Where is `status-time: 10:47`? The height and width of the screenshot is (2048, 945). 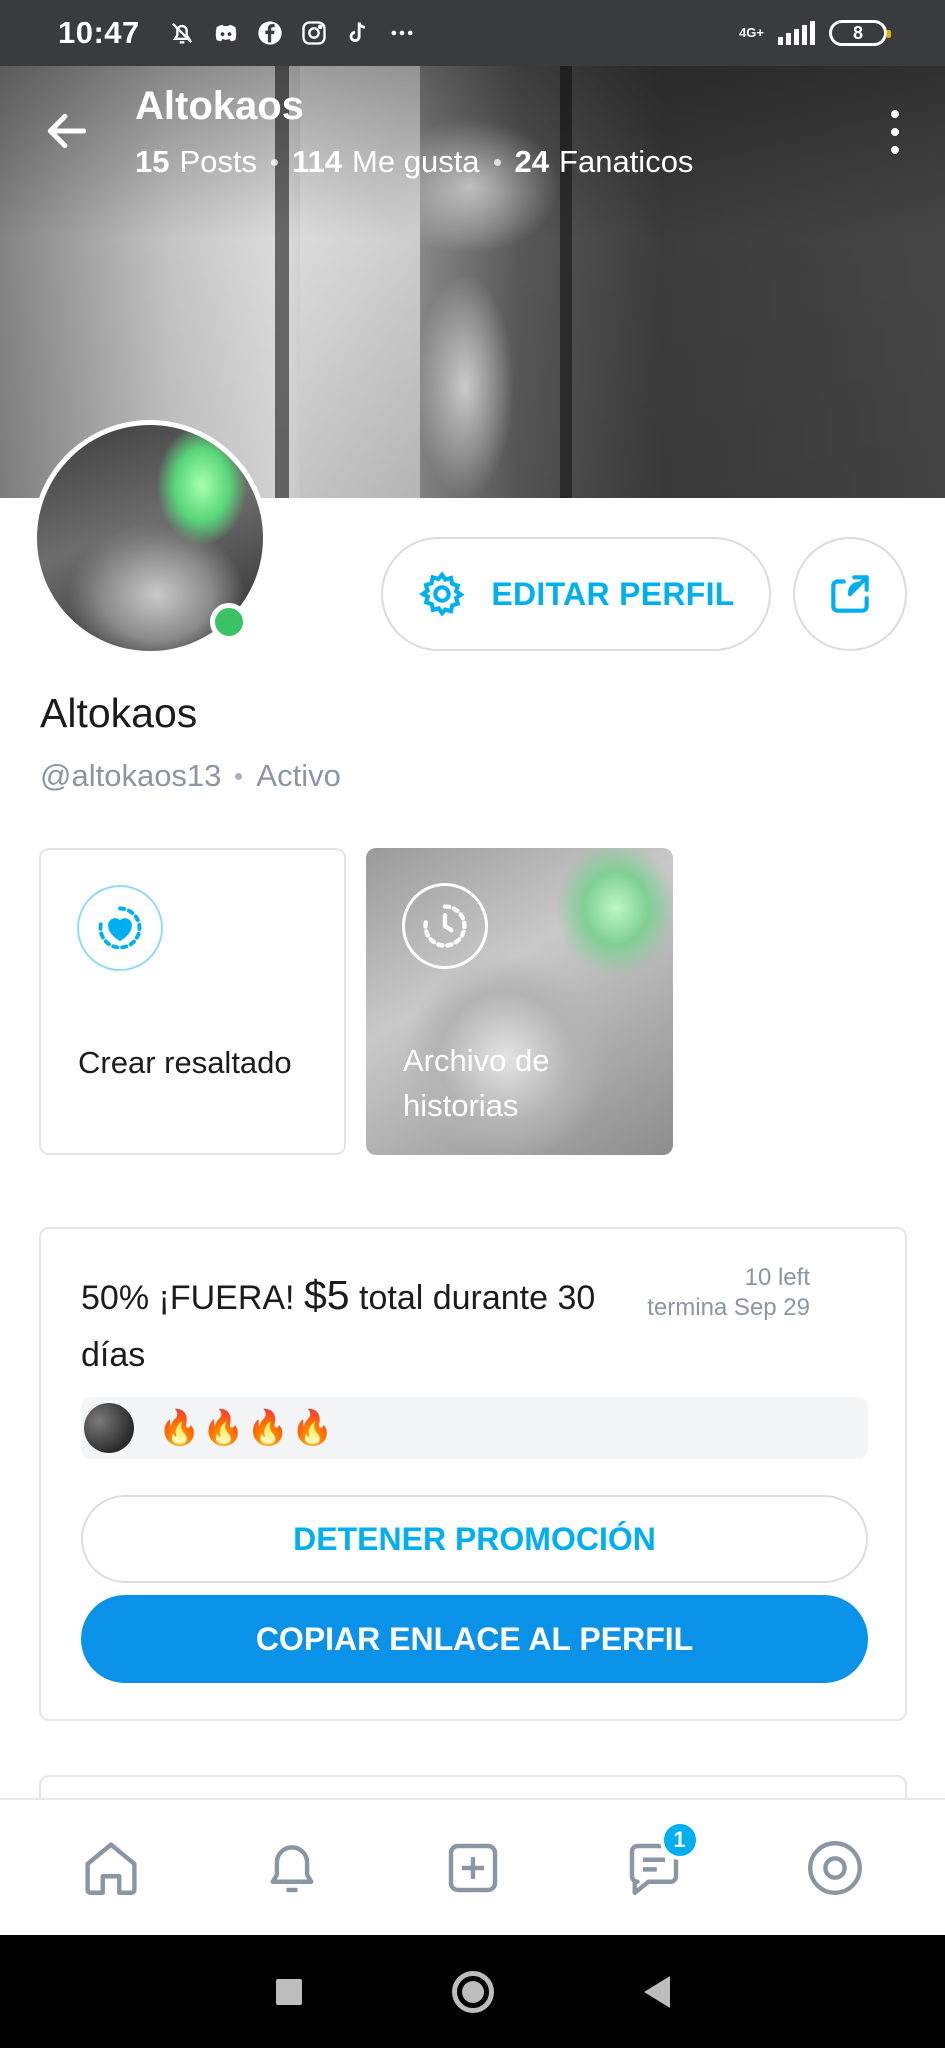
status-time: 10:47 is located at coordinates (99, 32).